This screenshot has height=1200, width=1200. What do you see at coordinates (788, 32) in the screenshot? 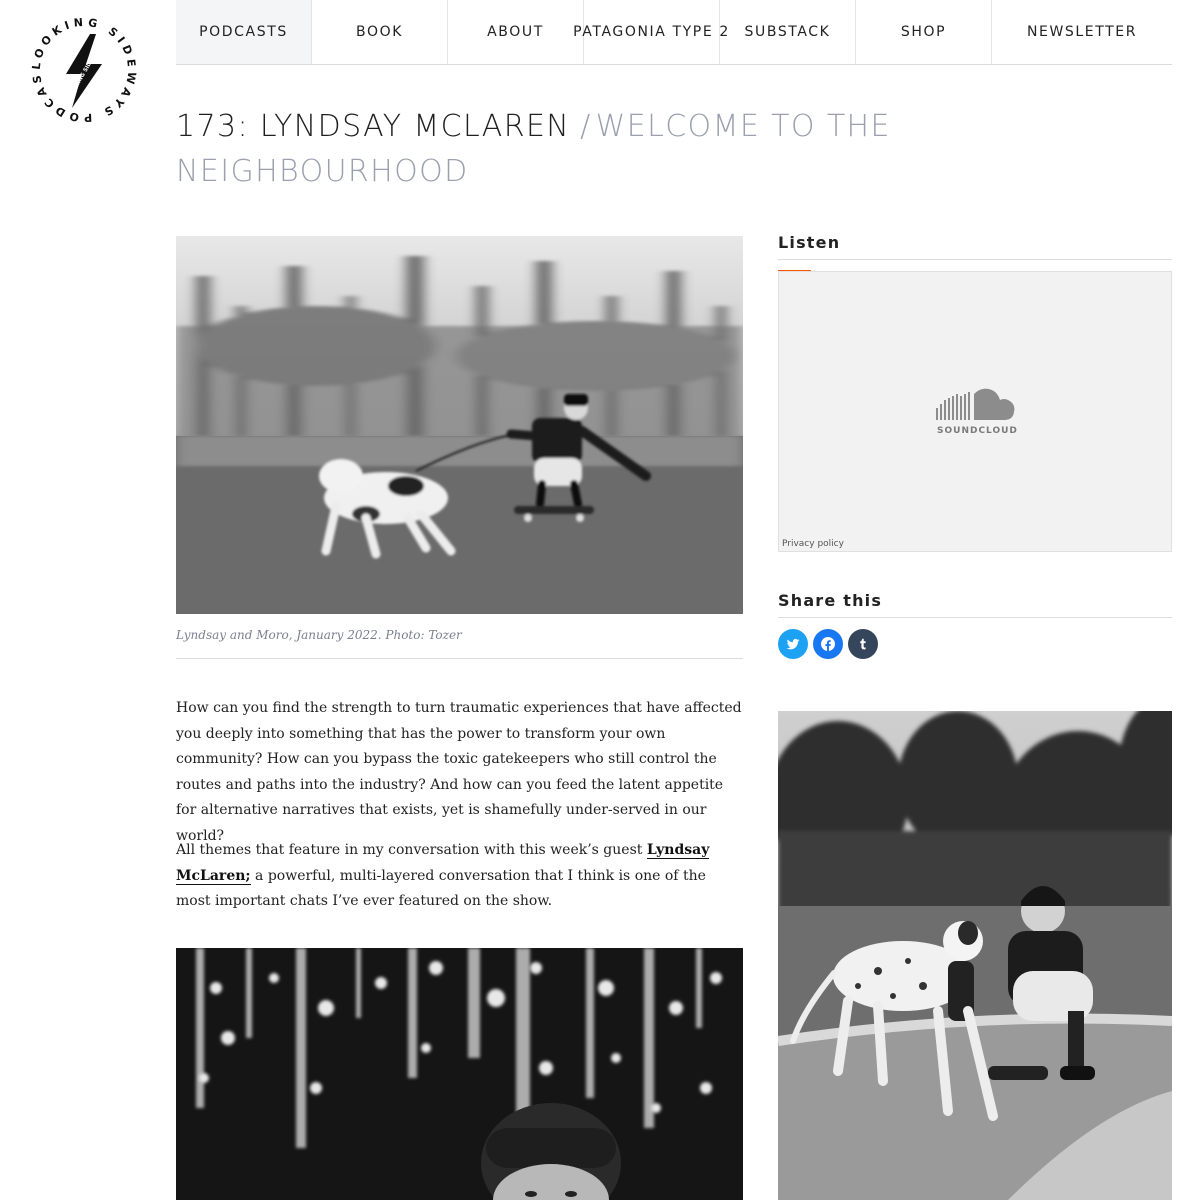
I see `nav-item-substack: SUBSTACK` at bounding box center [788, 32].